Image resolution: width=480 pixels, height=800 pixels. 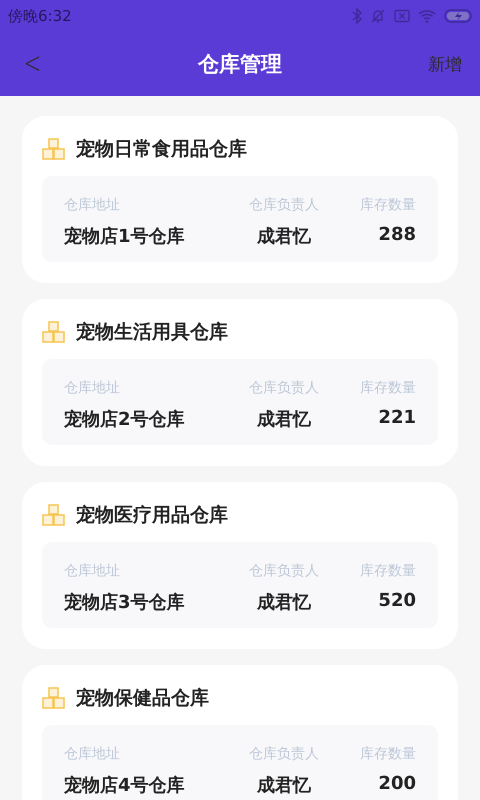 I want to click on page-title: 仓库管理, so click(x=240, y=64).